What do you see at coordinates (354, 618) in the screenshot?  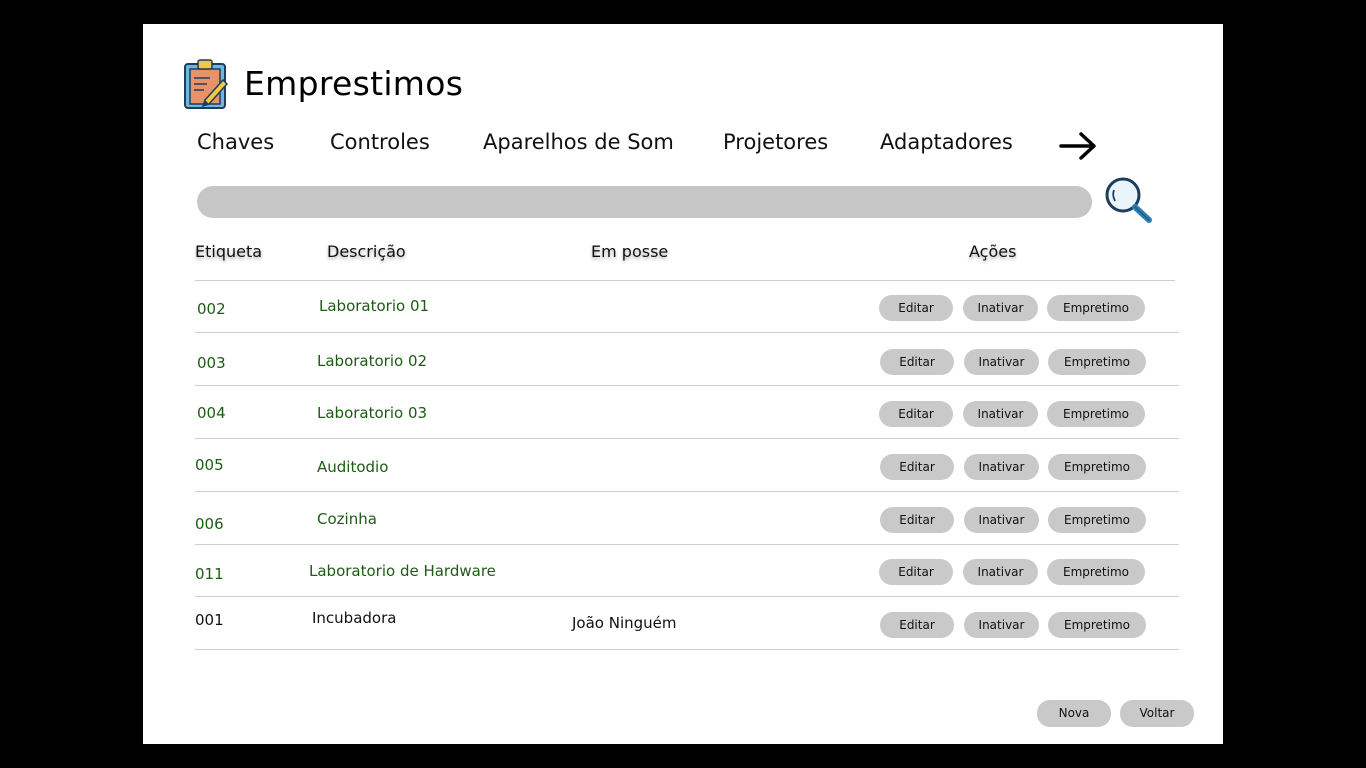 I see `cell-descricao: Incubadora` at bounding box center [354, 618].